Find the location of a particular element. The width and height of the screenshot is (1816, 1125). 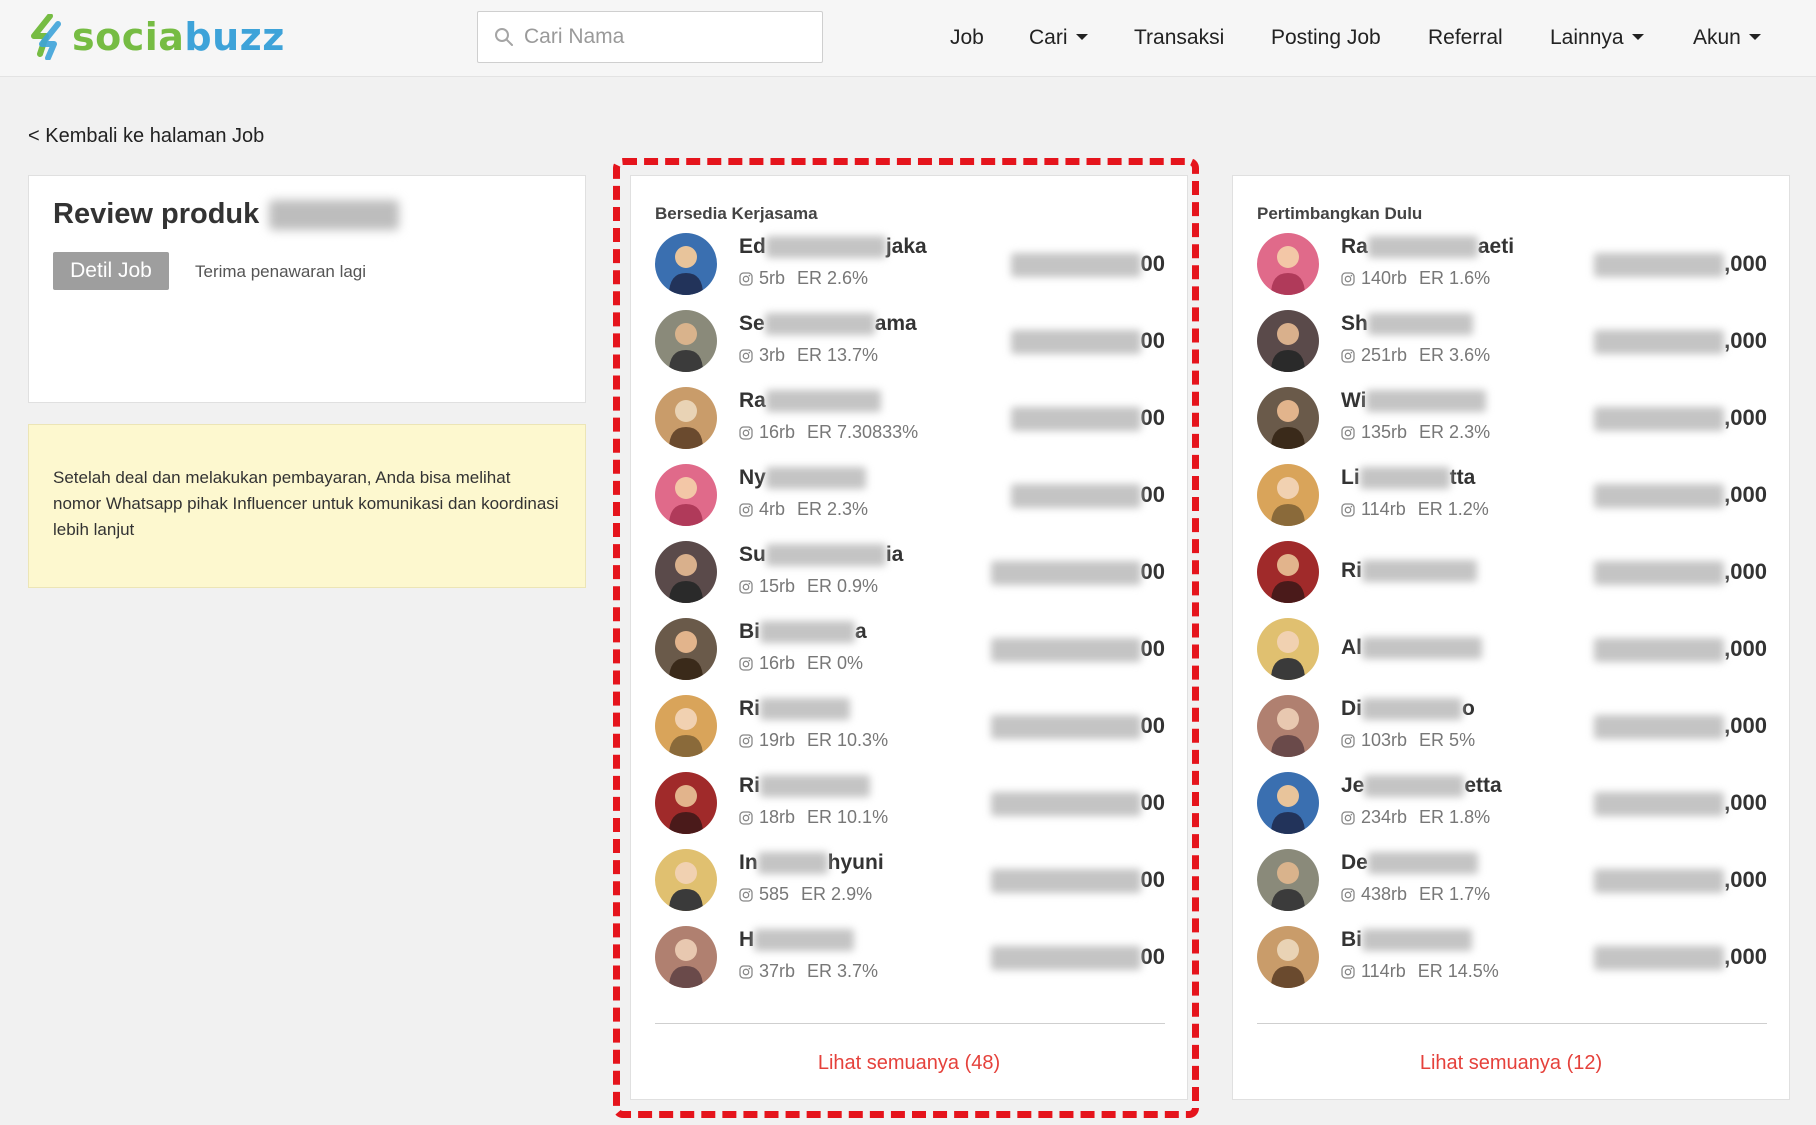

influencer-name: Di o is located at coordinates (1408, 709).